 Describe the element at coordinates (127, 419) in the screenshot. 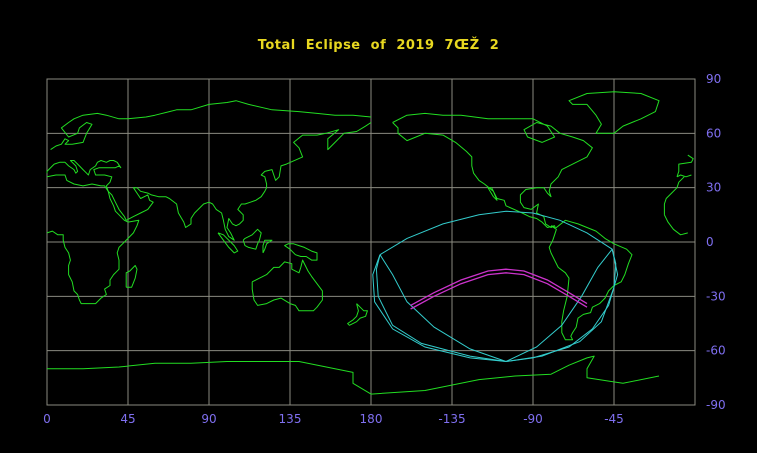

I see `lon-tick-label: 45` at that location.